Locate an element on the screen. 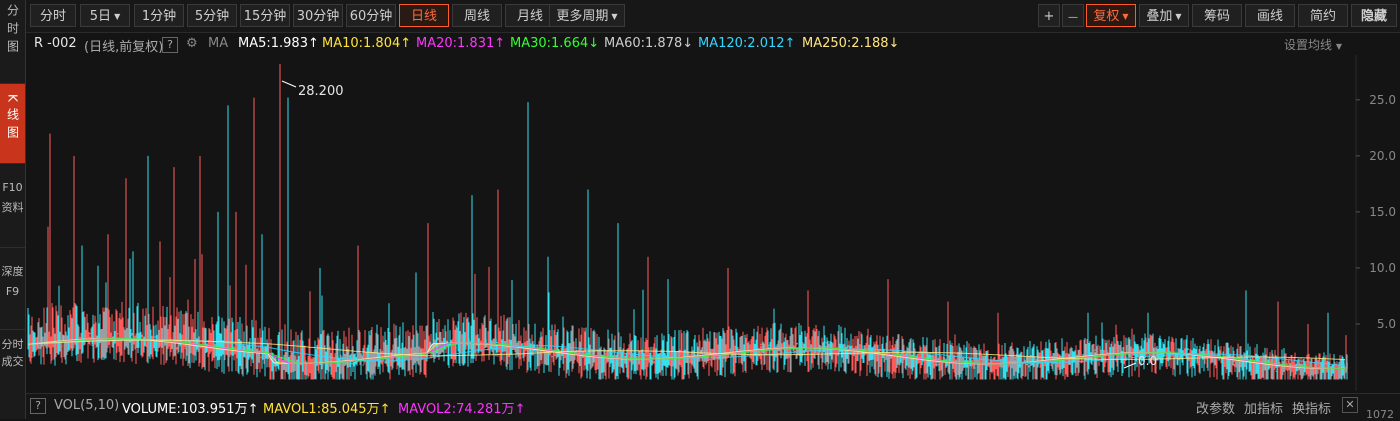  chips-button: 筹码 is located at coordinates (1217, 15).